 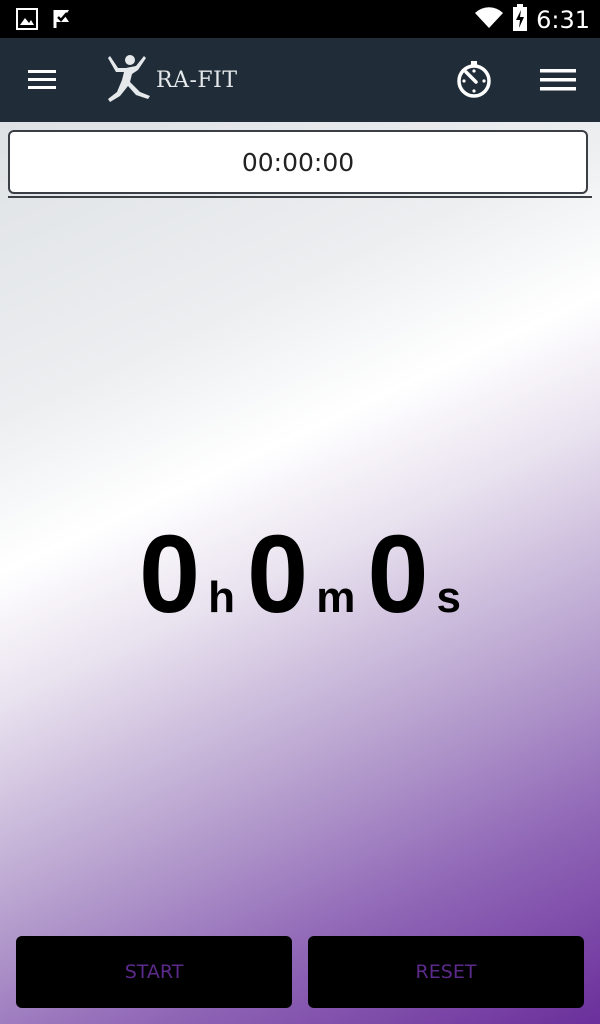 What do you see at coordinates (300, 197) in the screenshot?
I see `field-underline` at bounding box center [300, 197].